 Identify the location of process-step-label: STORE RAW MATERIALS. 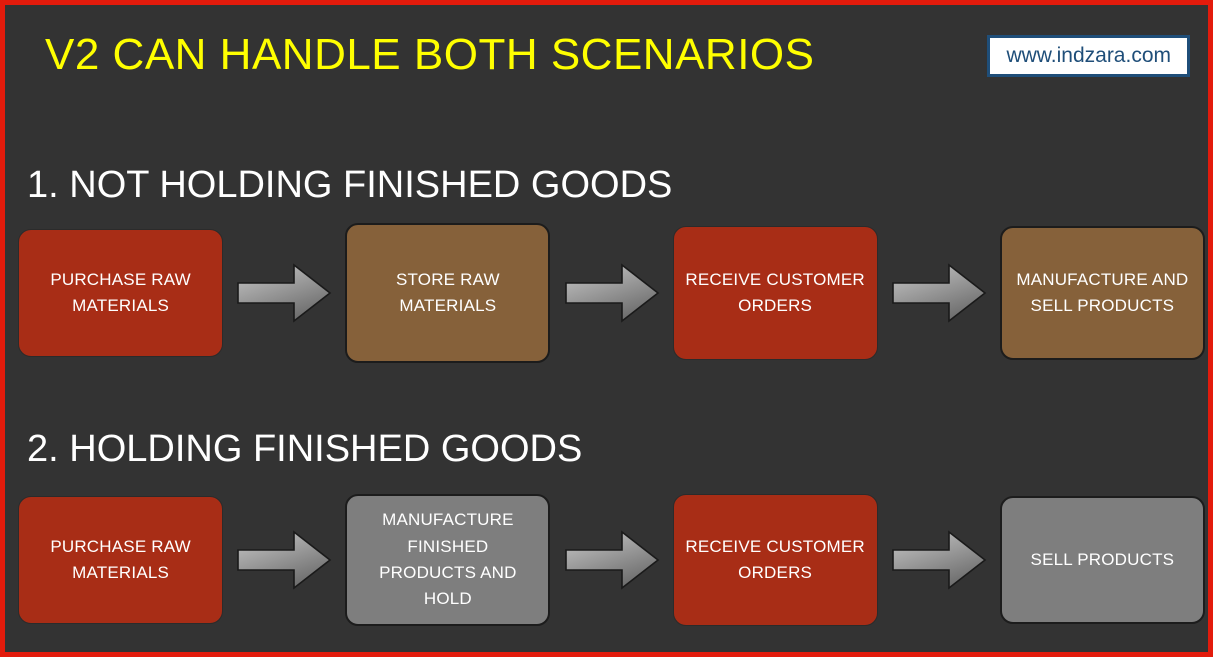
(447, 292).